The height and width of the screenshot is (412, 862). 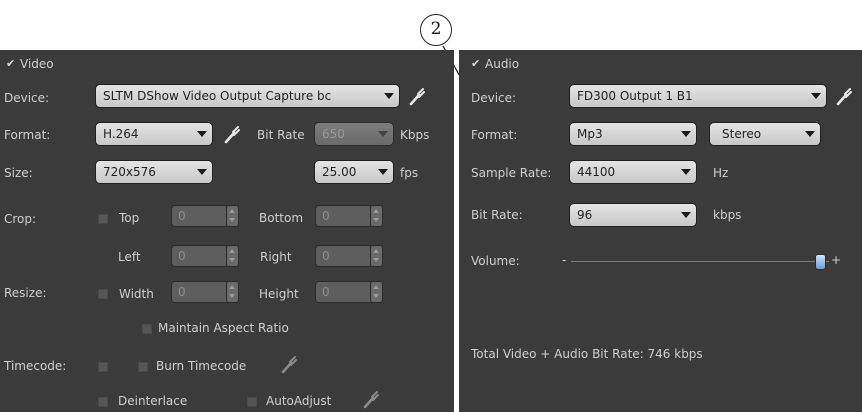 What do you see at coordinates (564, 260) in the screenshot?
I see `volume-minus-label: -` at bounding box center [564, 260].